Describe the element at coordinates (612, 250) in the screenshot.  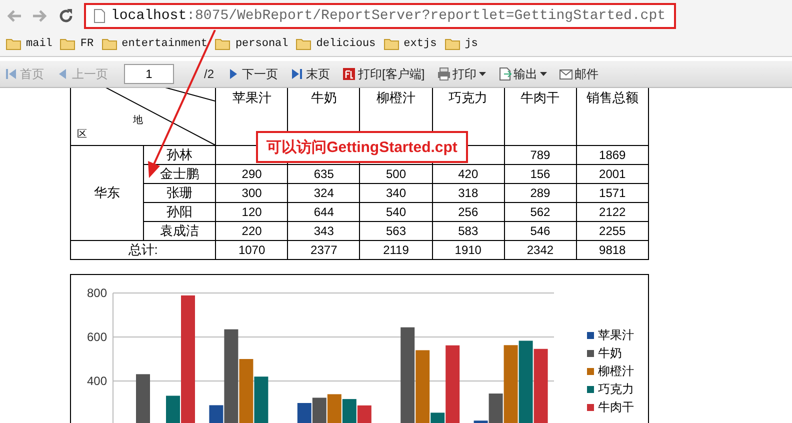
I see `table-cell: 9818` at that location.